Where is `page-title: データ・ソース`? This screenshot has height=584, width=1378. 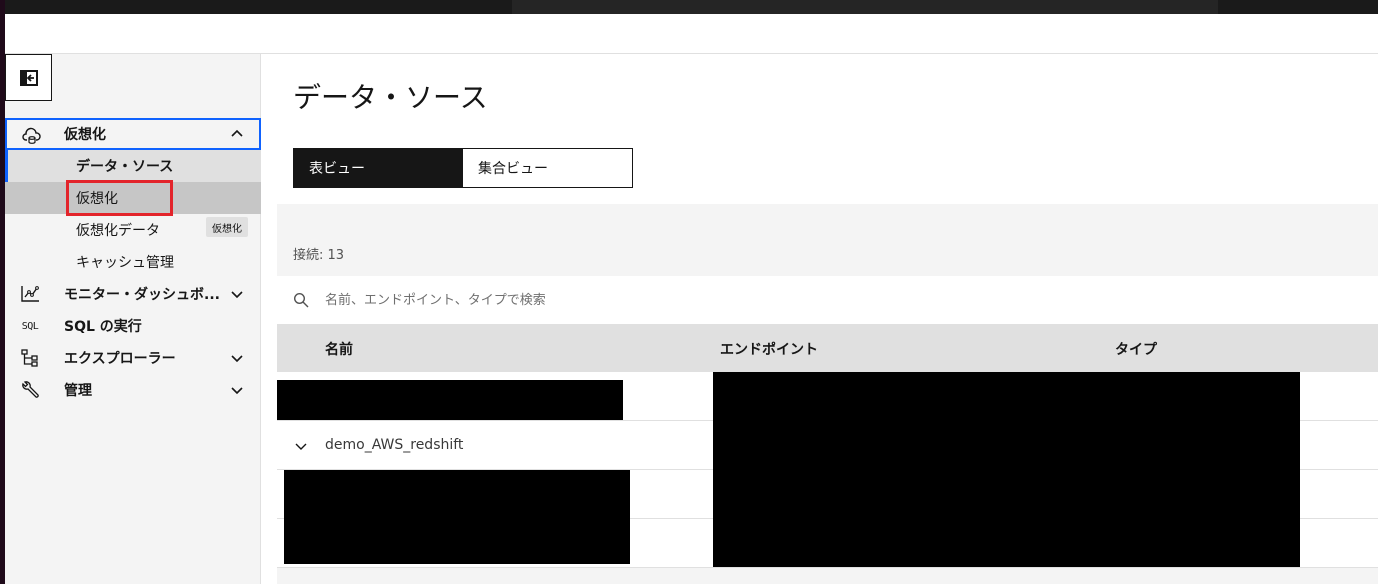
page-title: データ・ソース is located at coordinates (390, 97).